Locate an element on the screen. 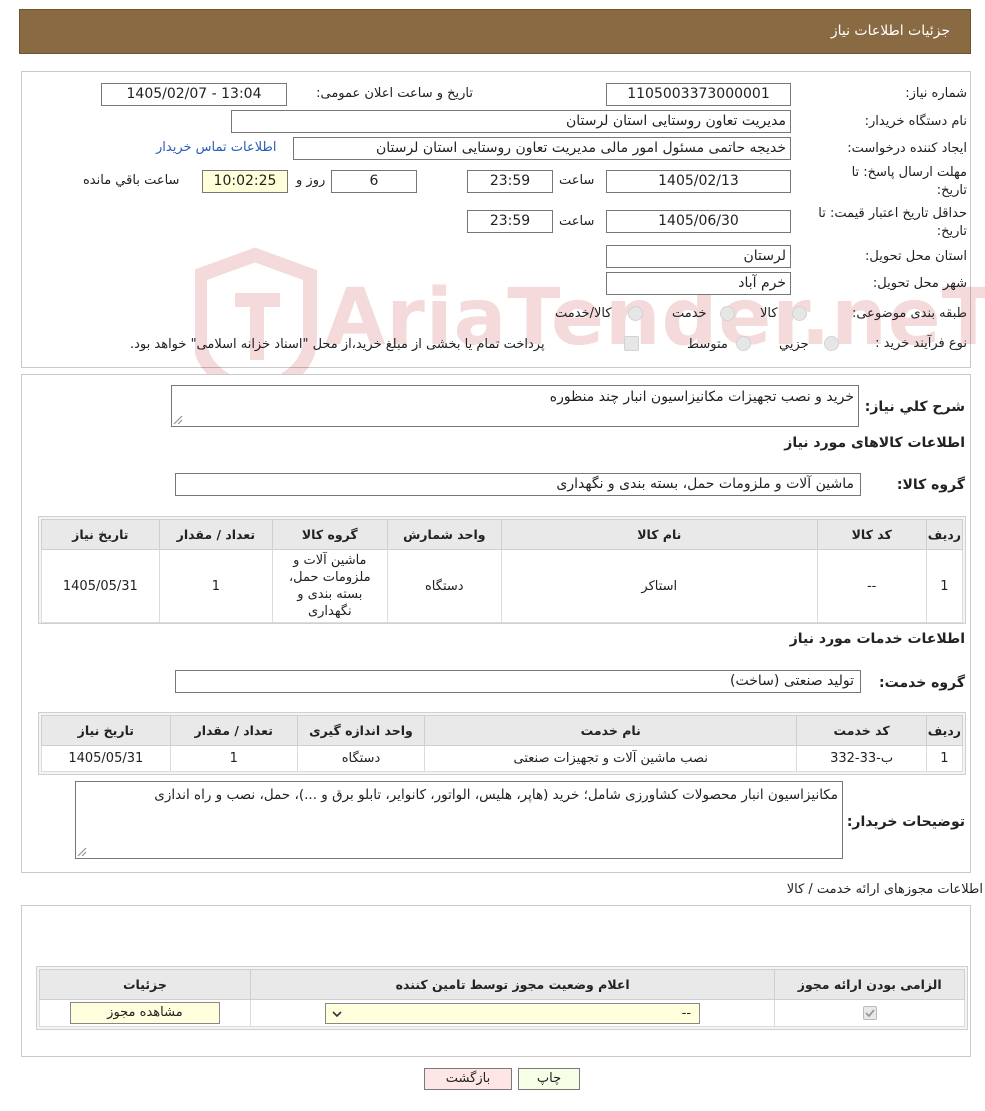  print-button: چاپ is located at coordinates (549, 1079).